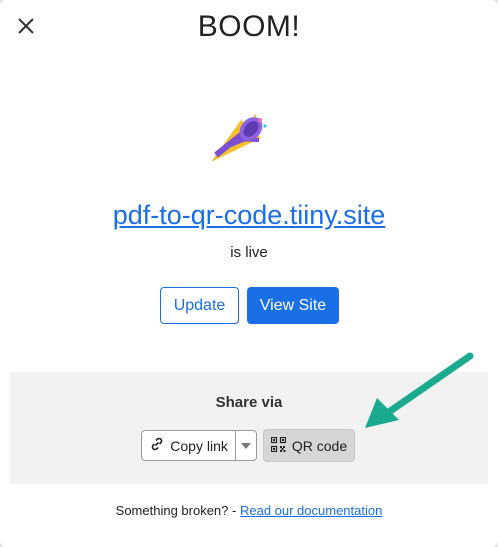  I want to click on site-url-link: pdf-to-qr-code.tiiny.site, so click(249, 215).